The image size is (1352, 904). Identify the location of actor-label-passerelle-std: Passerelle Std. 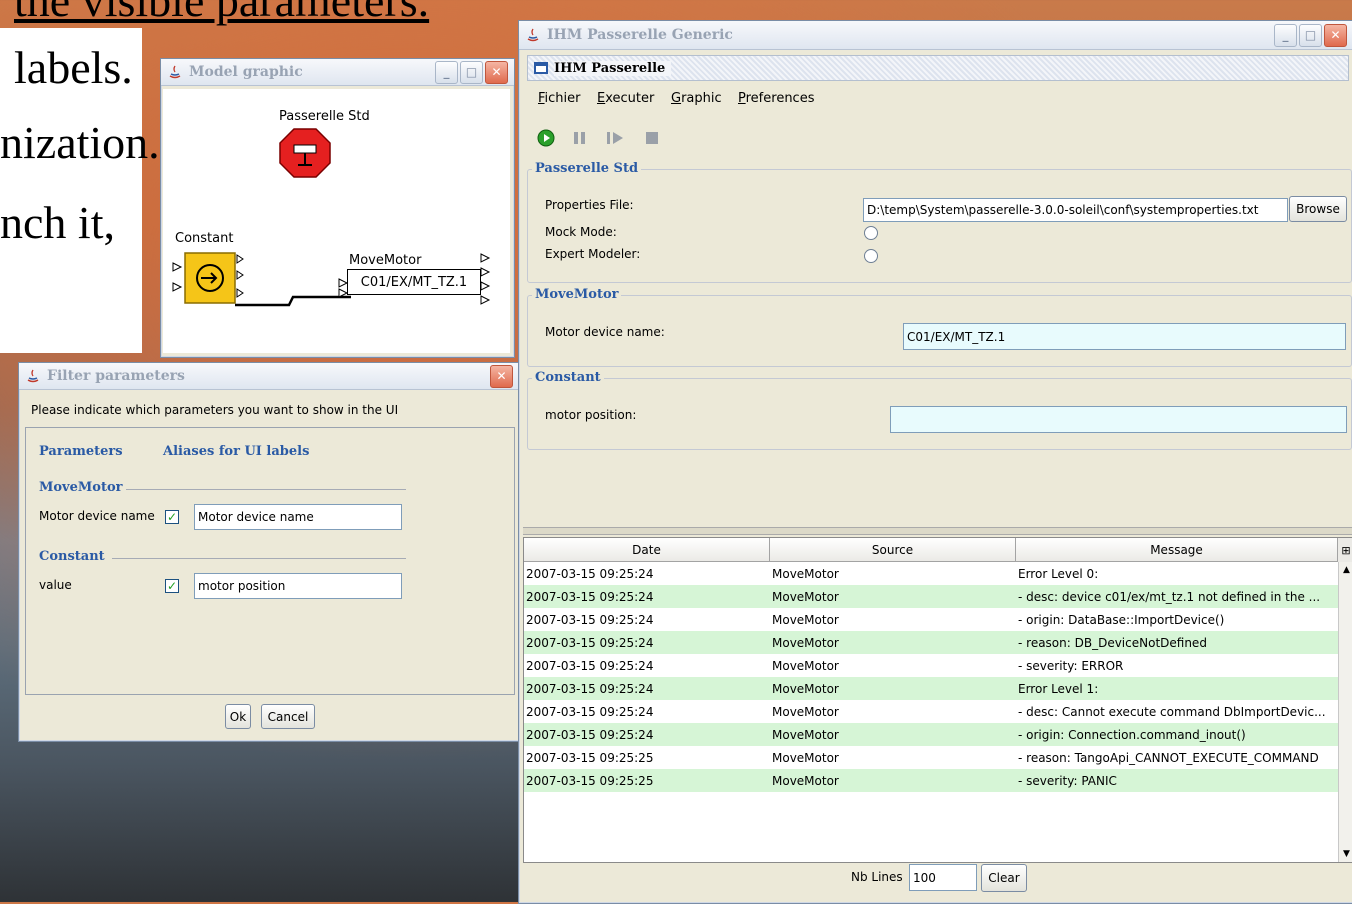
(324, 116).